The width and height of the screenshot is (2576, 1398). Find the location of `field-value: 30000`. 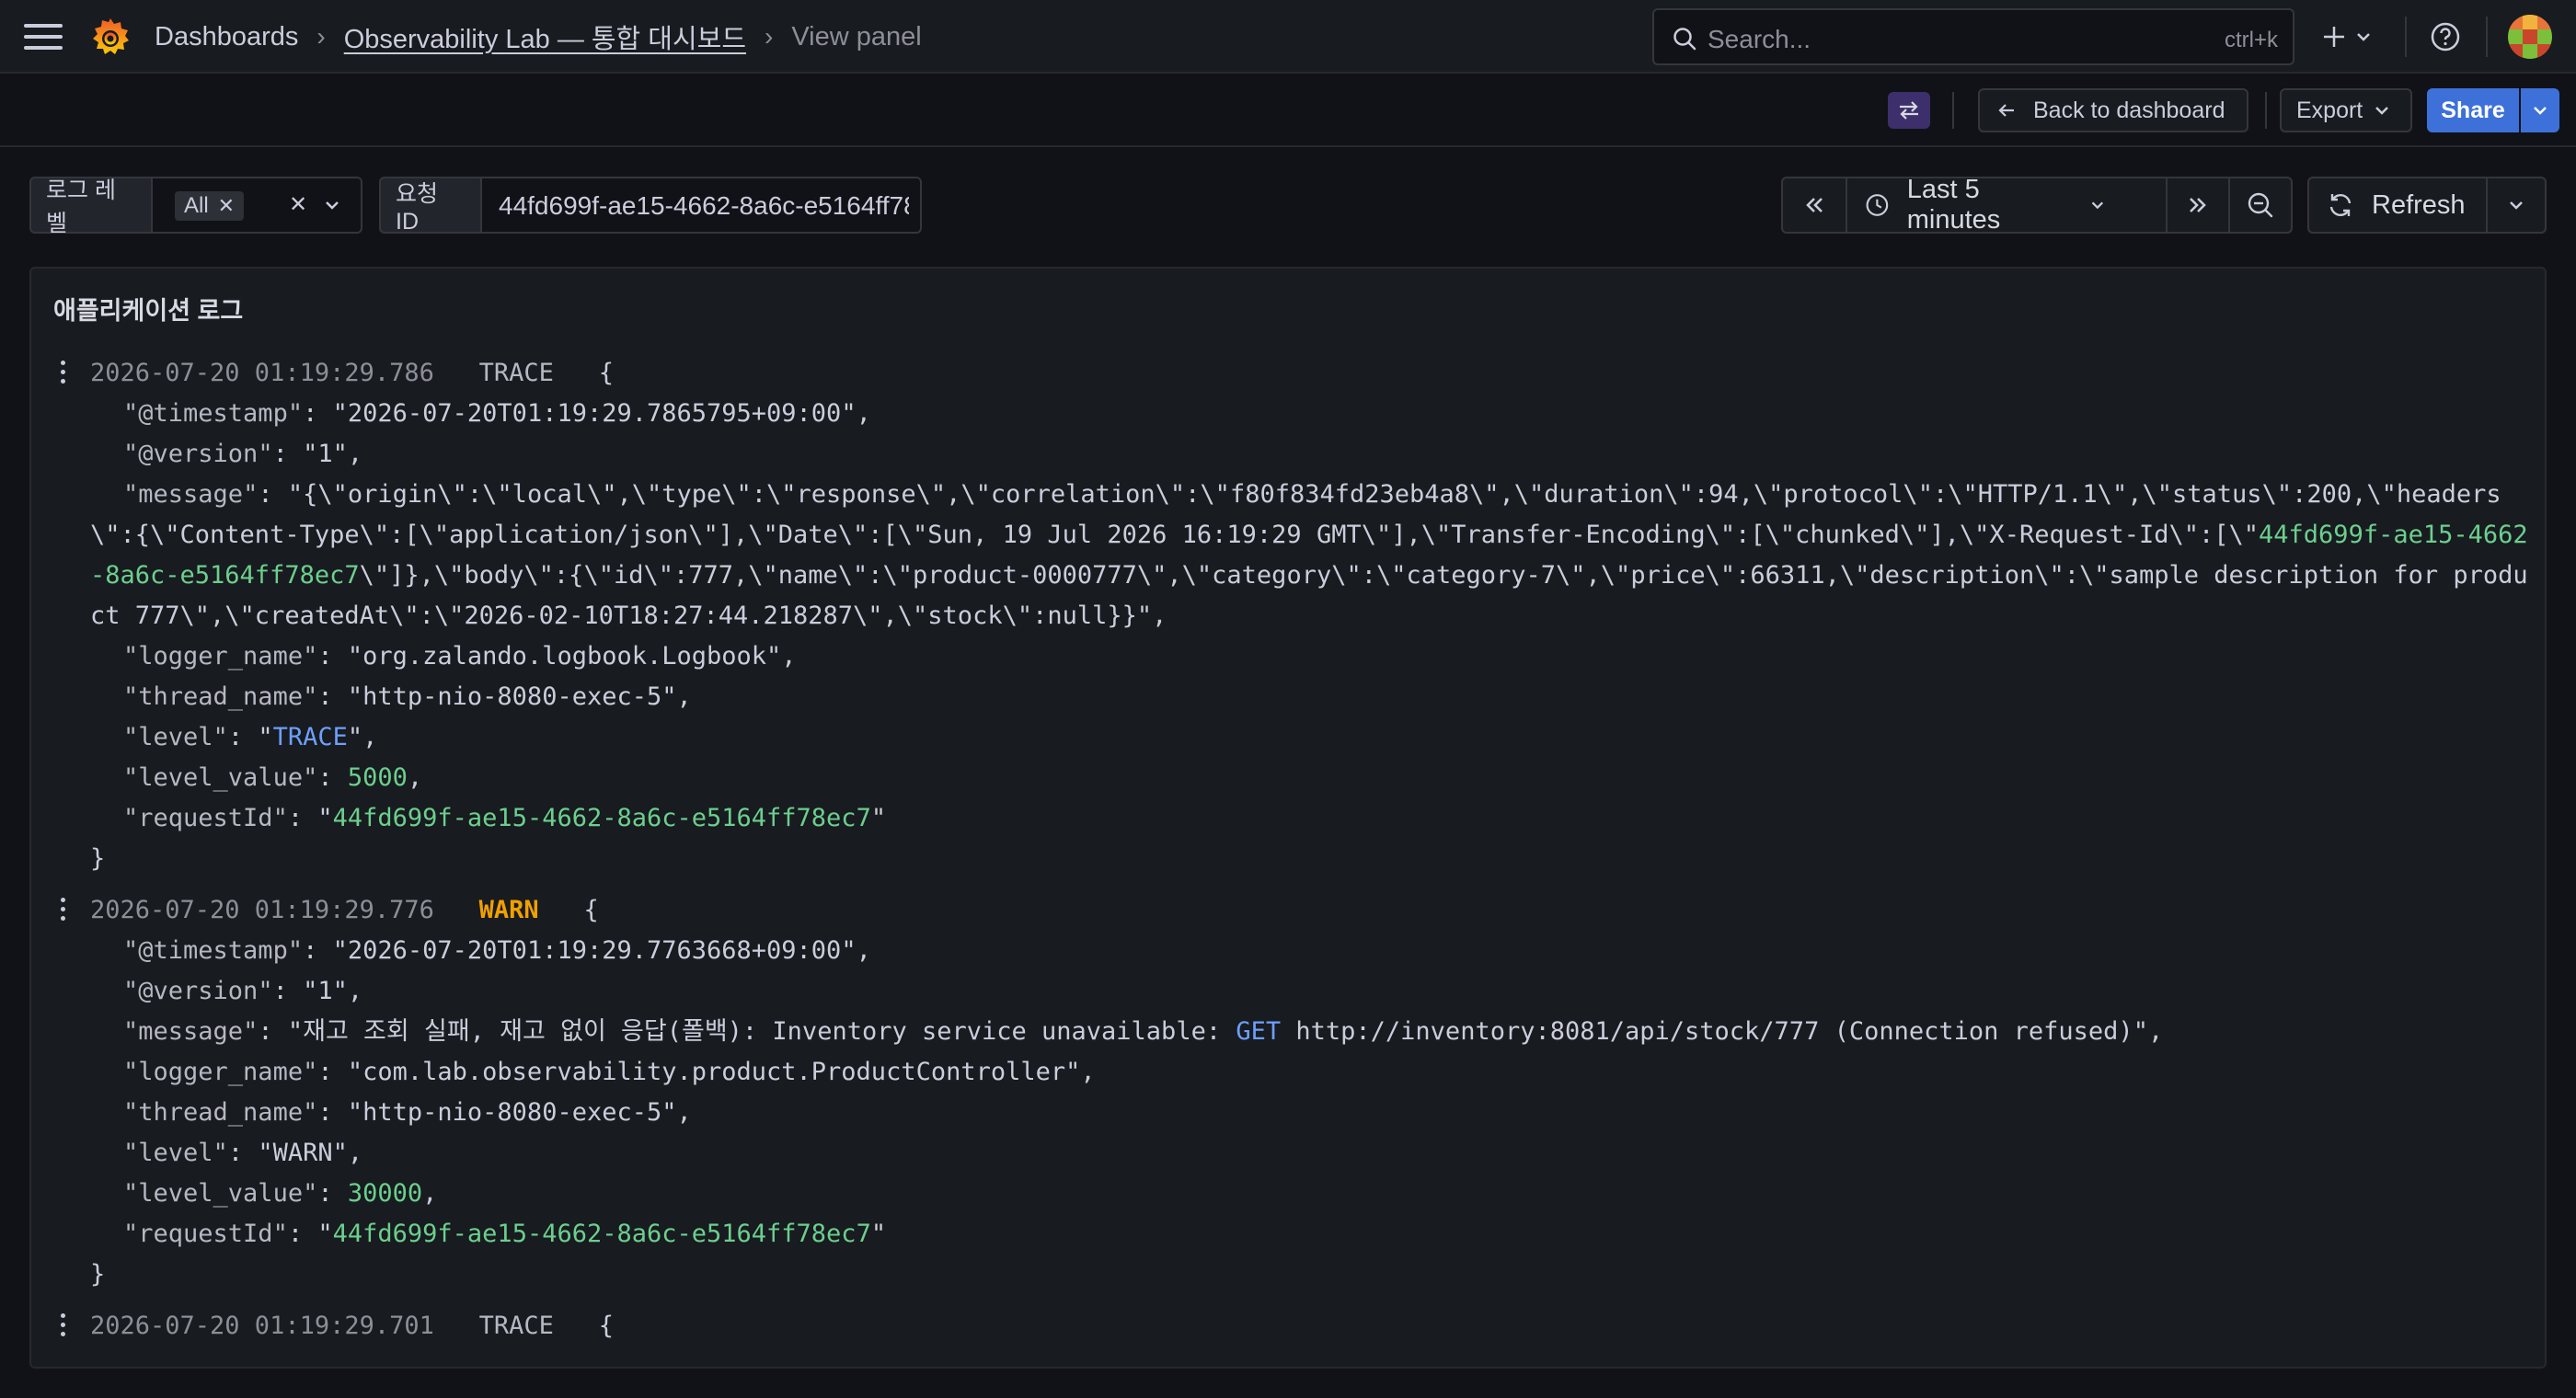

field-value: 30000 is located at coordinates (385, 1193).